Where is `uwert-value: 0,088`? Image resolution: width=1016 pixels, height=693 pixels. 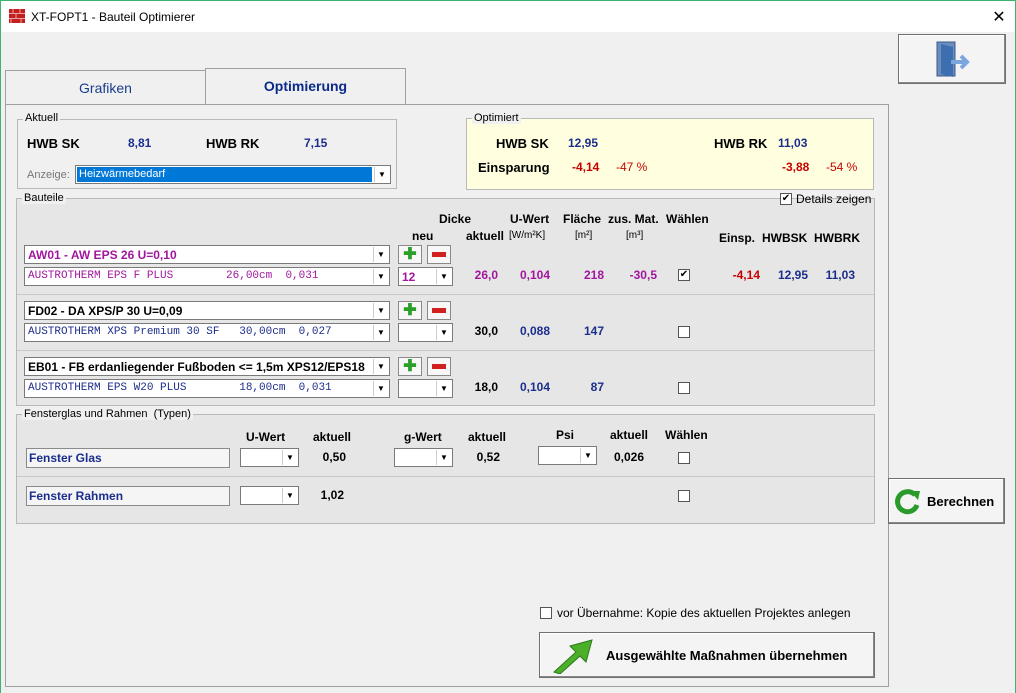
uwert-value: 0,088 is located at coordinates (534, 331).